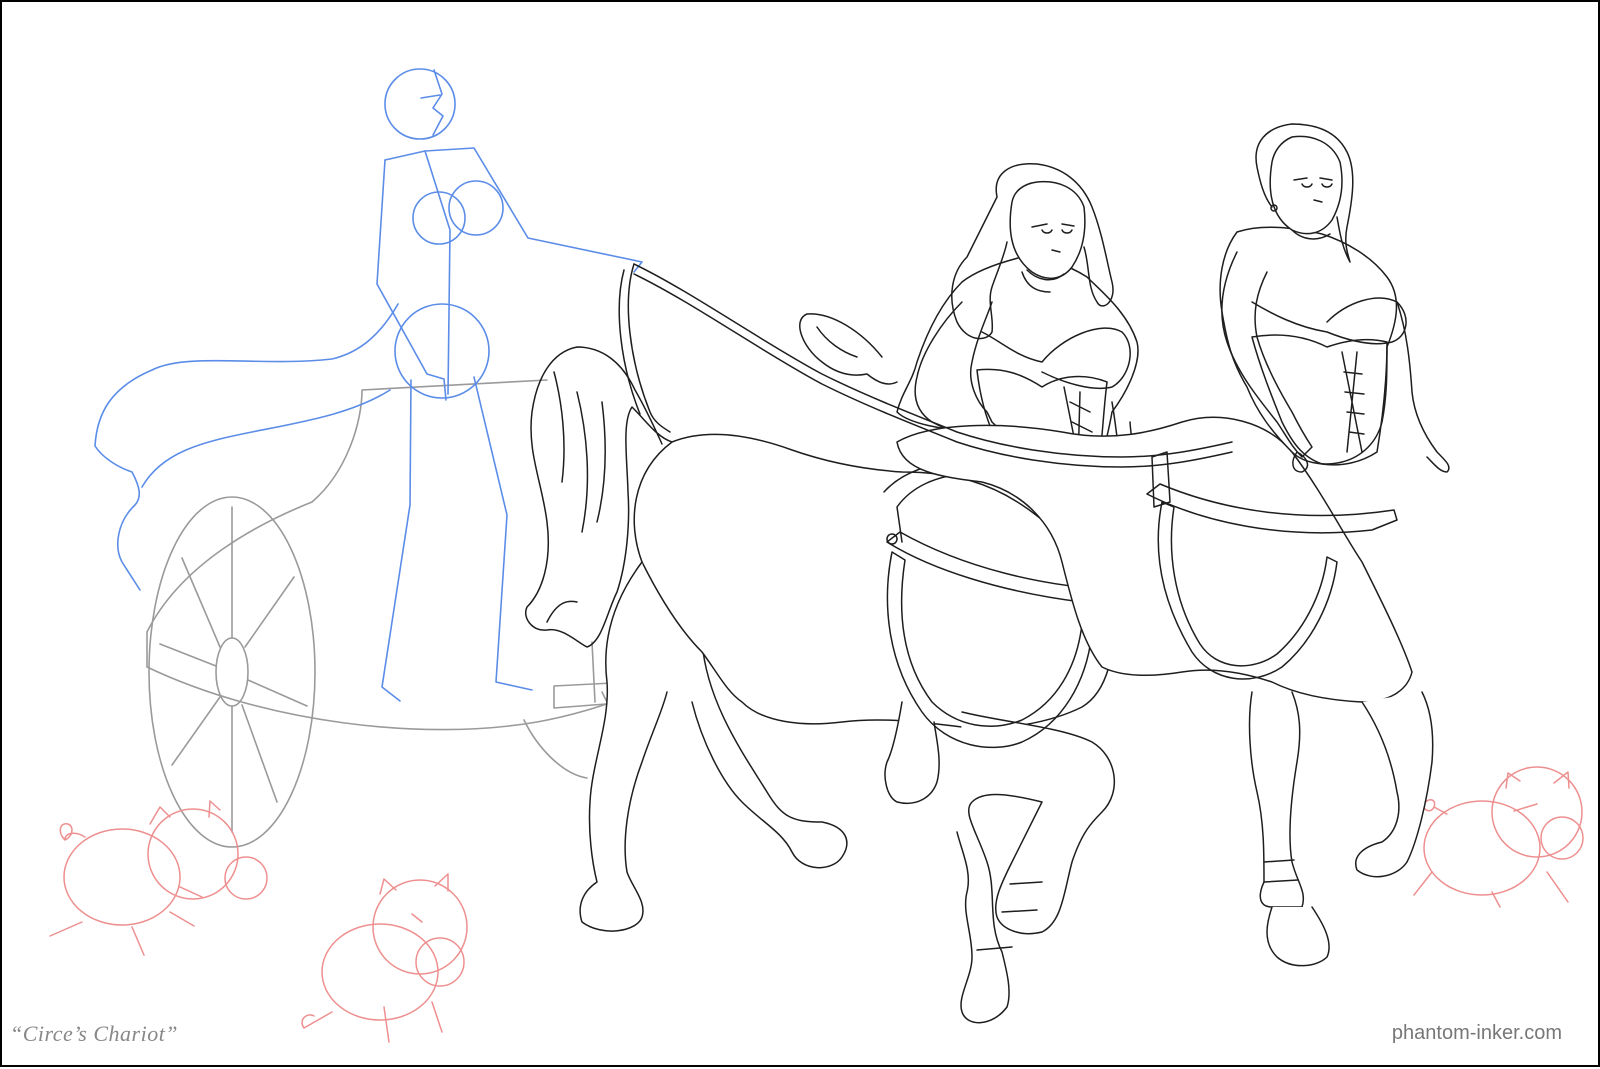  What do you see at coordinates (1394, 784) in the screenshot?
I see `centaur-right-rear-leg` at bounding box center [1394, 784].